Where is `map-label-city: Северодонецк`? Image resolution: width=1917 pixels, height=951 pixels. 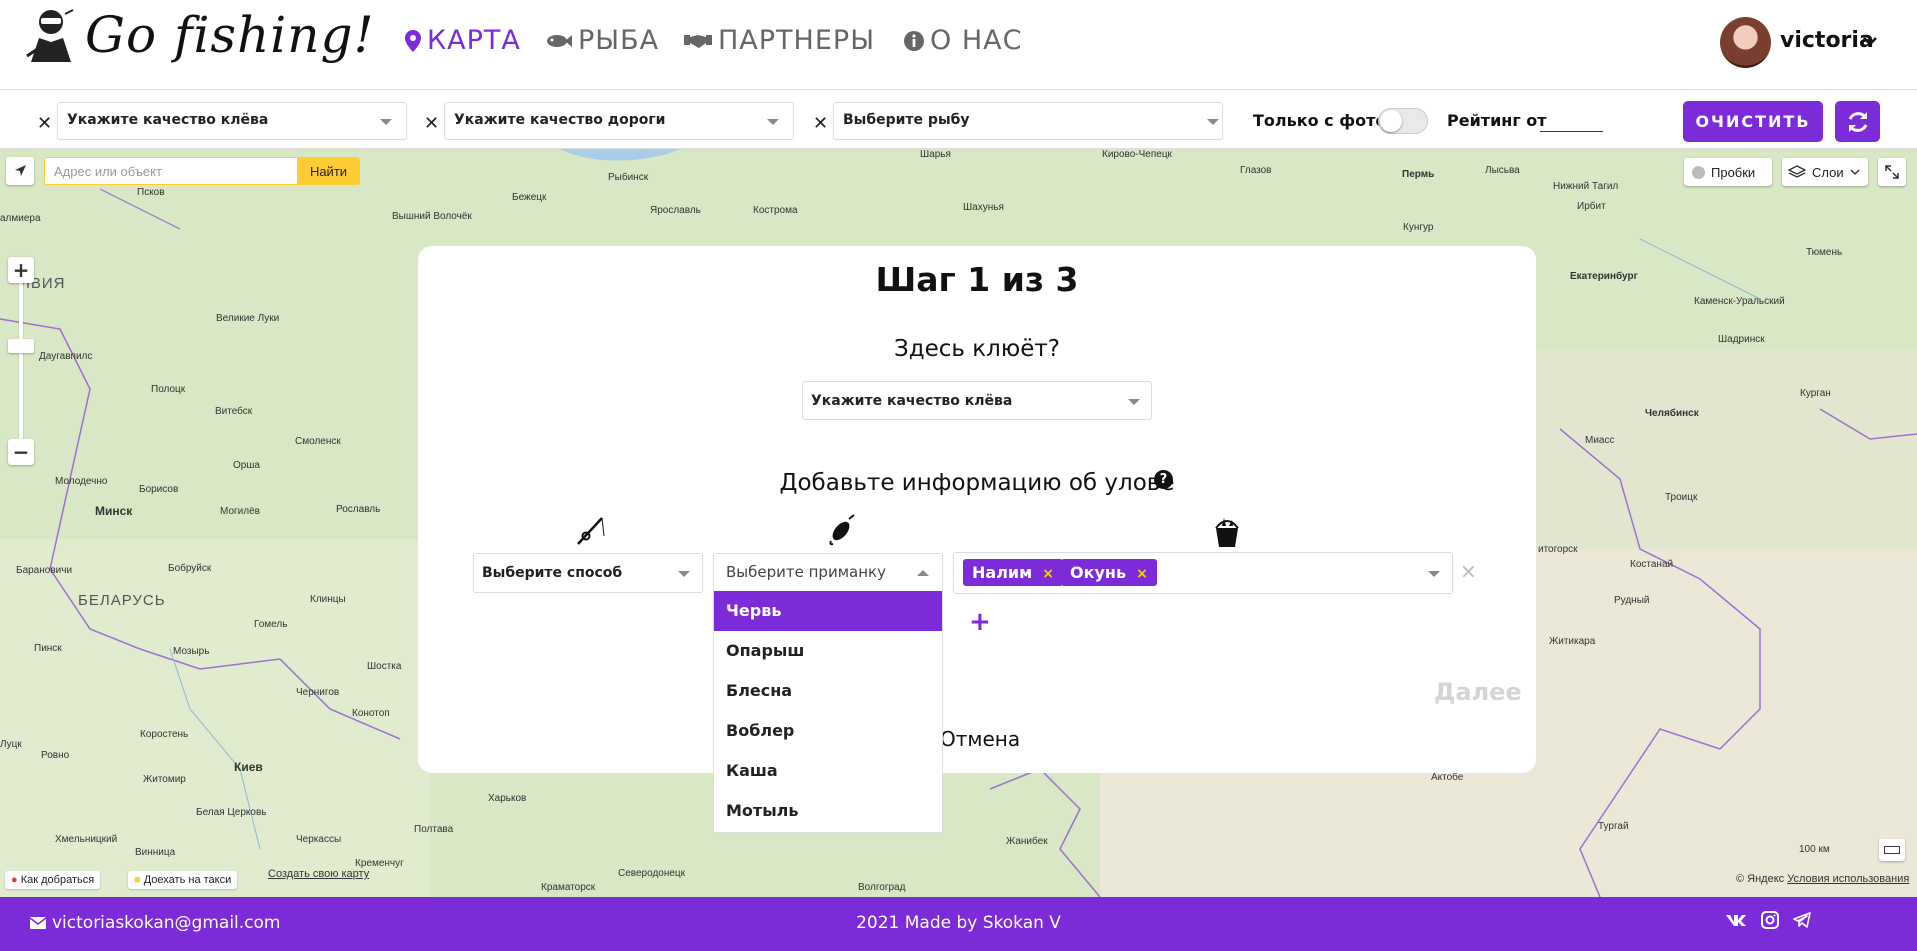 map-label-city: Северодонецк is located at coordinates (652, 873).